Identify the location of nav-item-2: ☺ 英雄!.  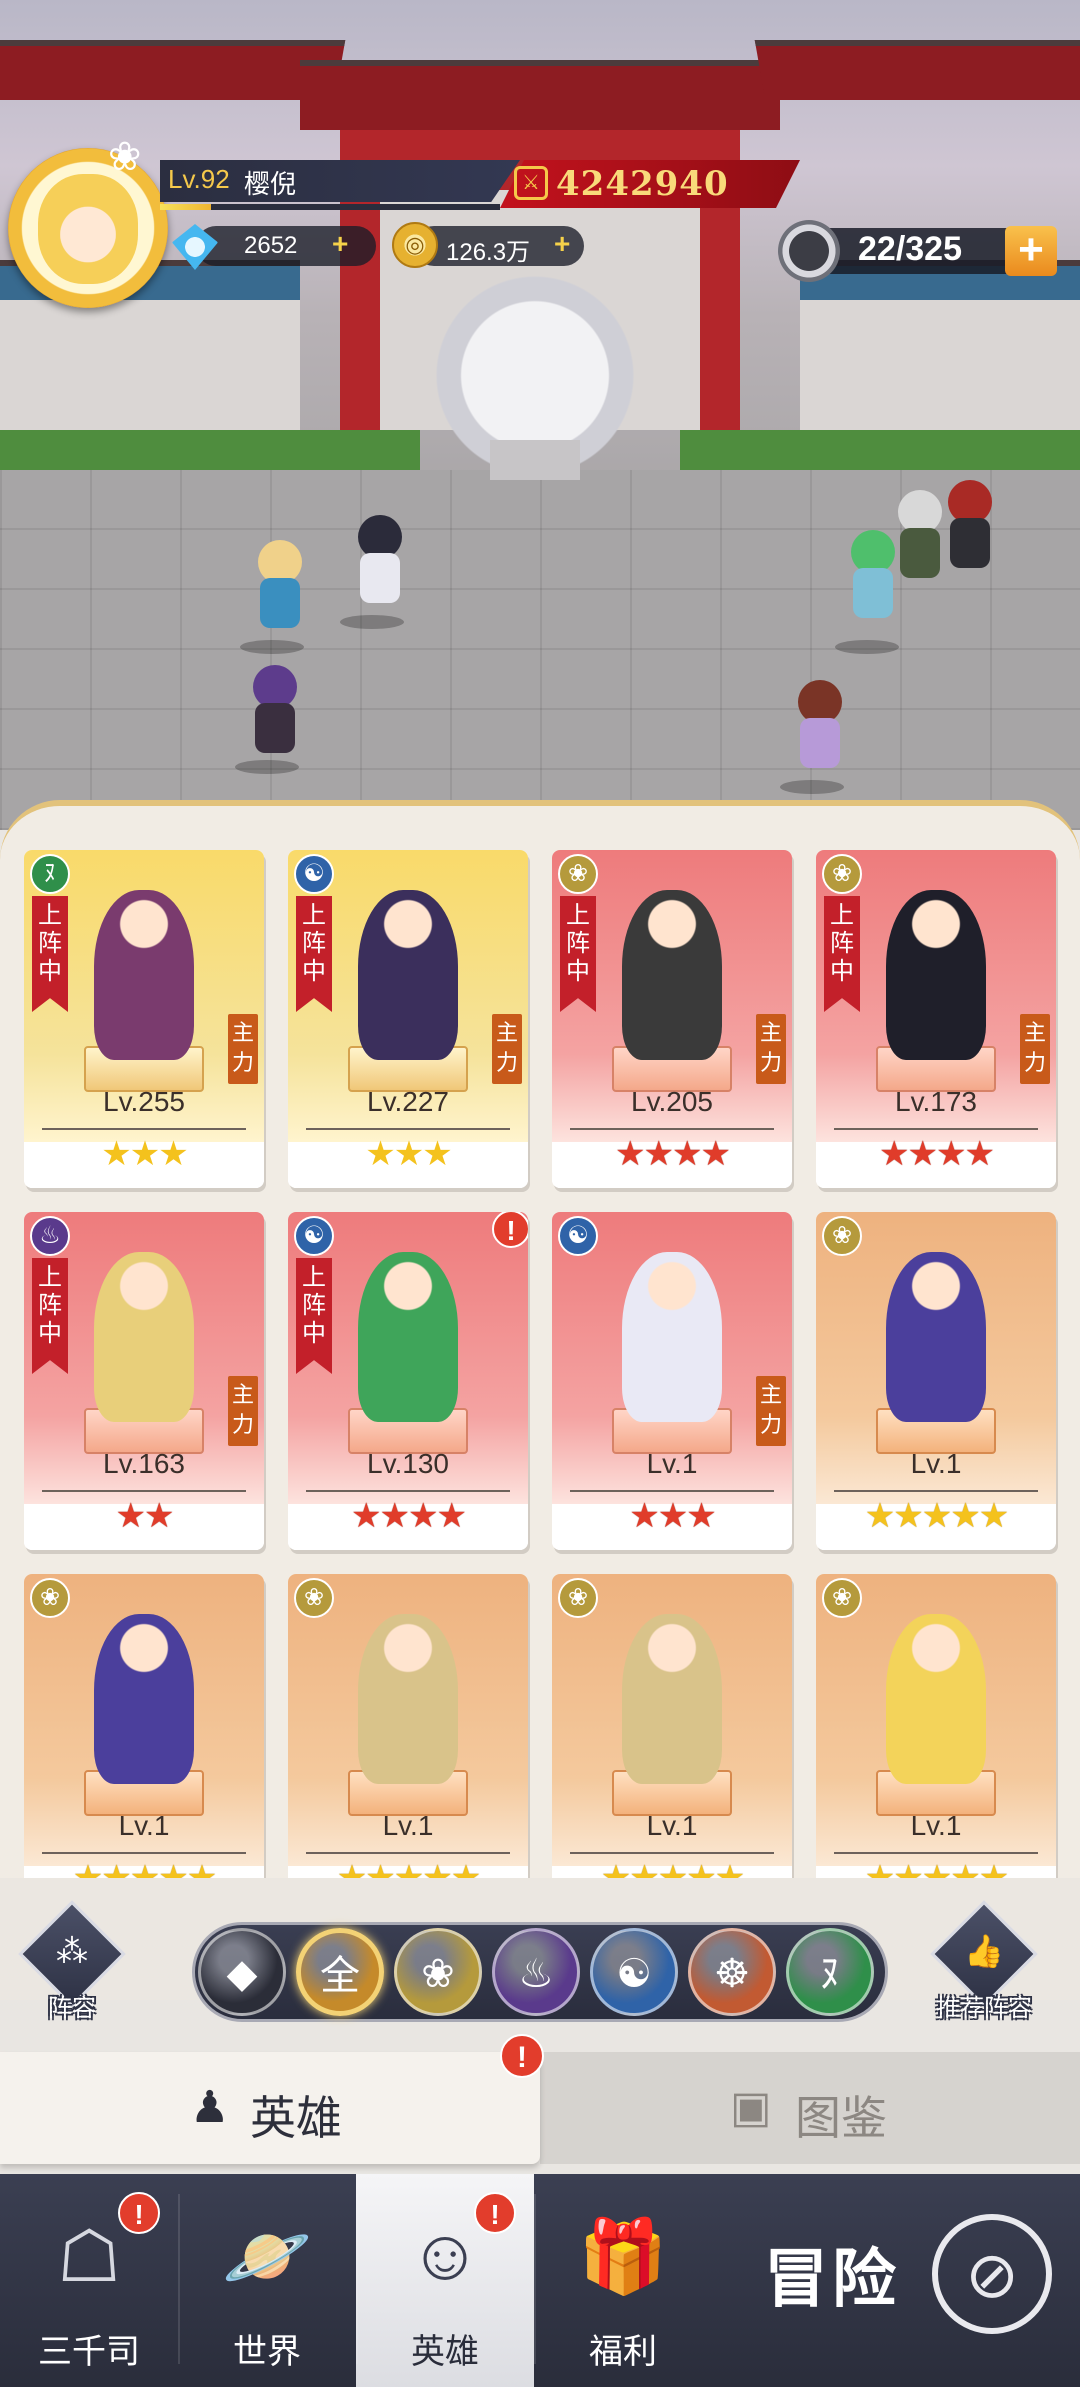
(445, 2280).